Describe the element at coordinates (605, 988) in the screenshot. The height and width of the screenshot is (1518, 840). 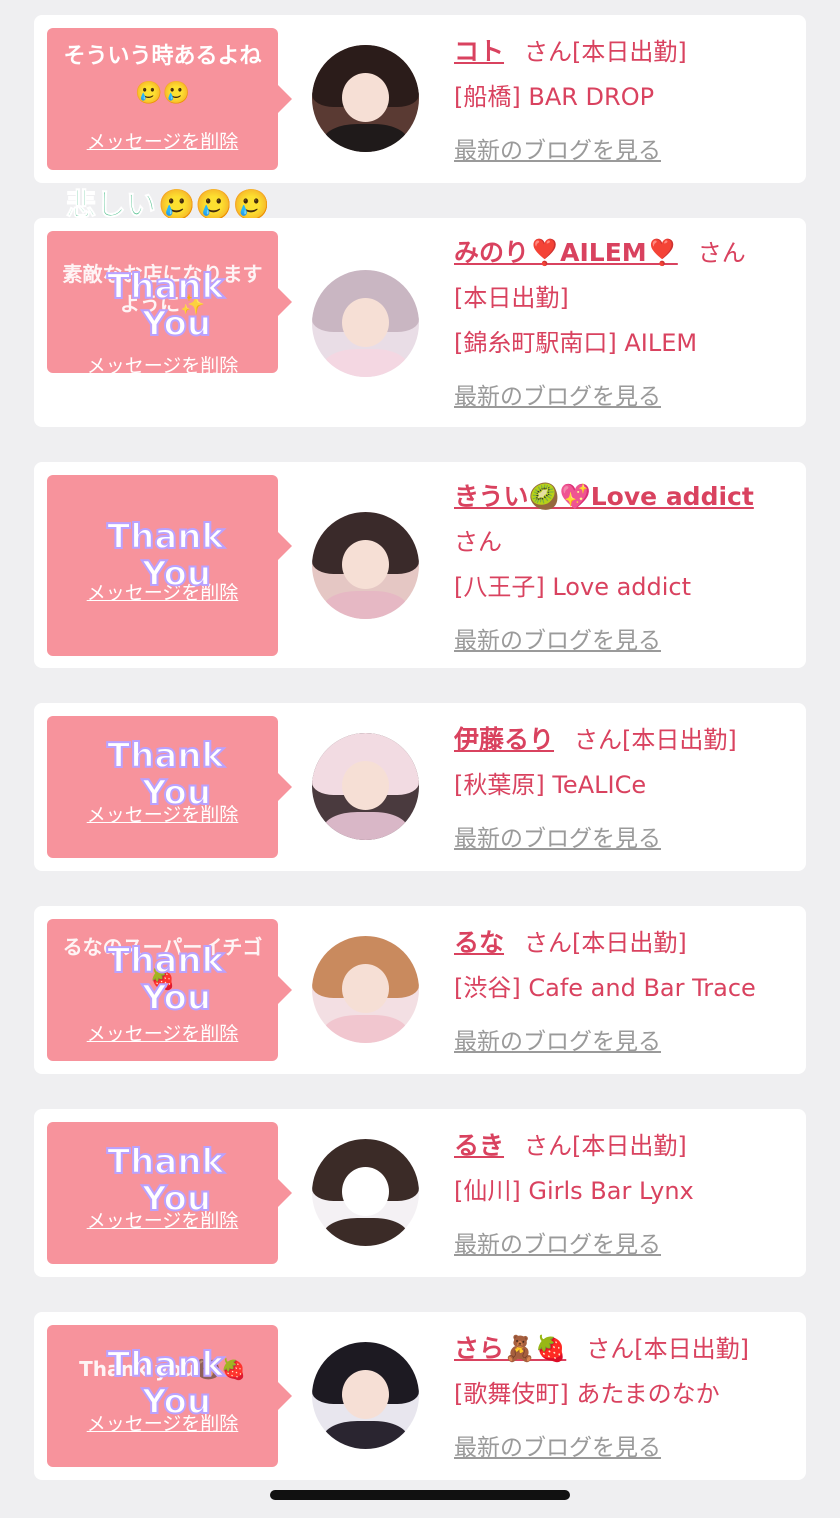
I see `shop-location: [渋谷] Cafe and Bar Trace` at that location.